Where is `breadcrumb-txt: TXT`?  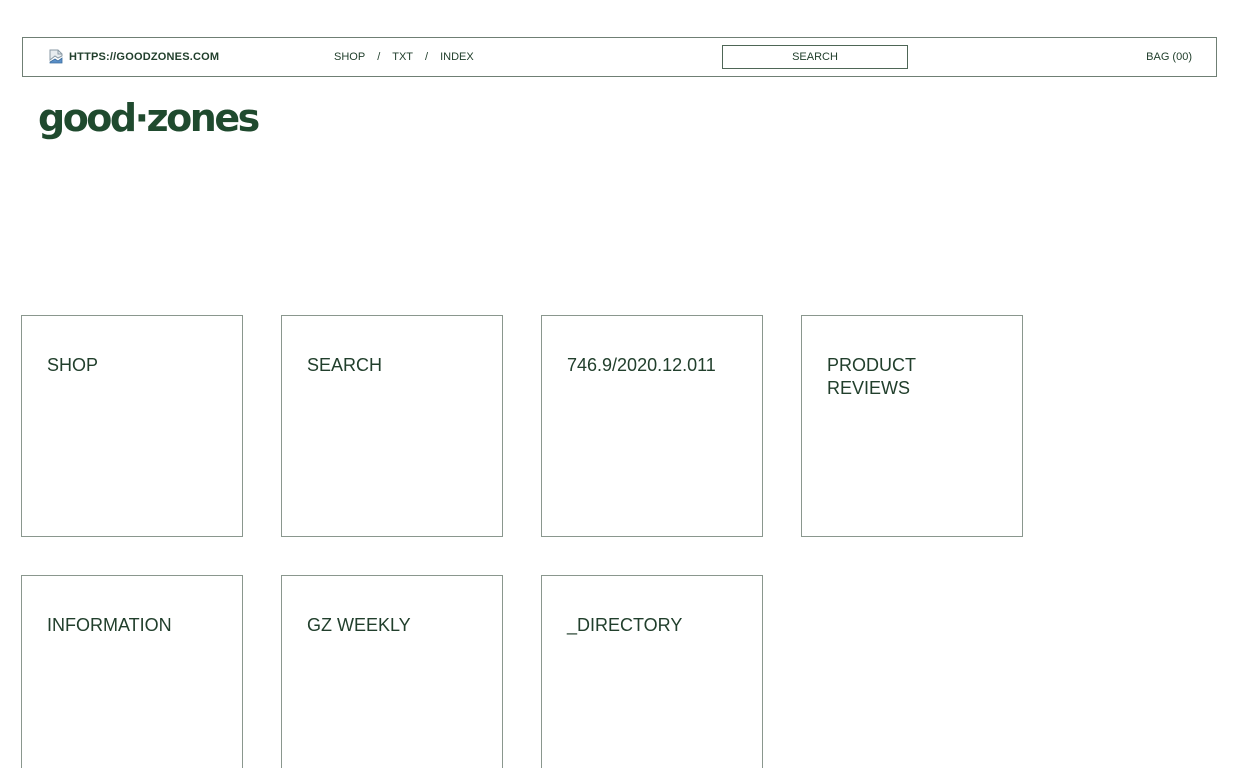
breadcrumb-txt: TXT is located at coordinates (402, 57).